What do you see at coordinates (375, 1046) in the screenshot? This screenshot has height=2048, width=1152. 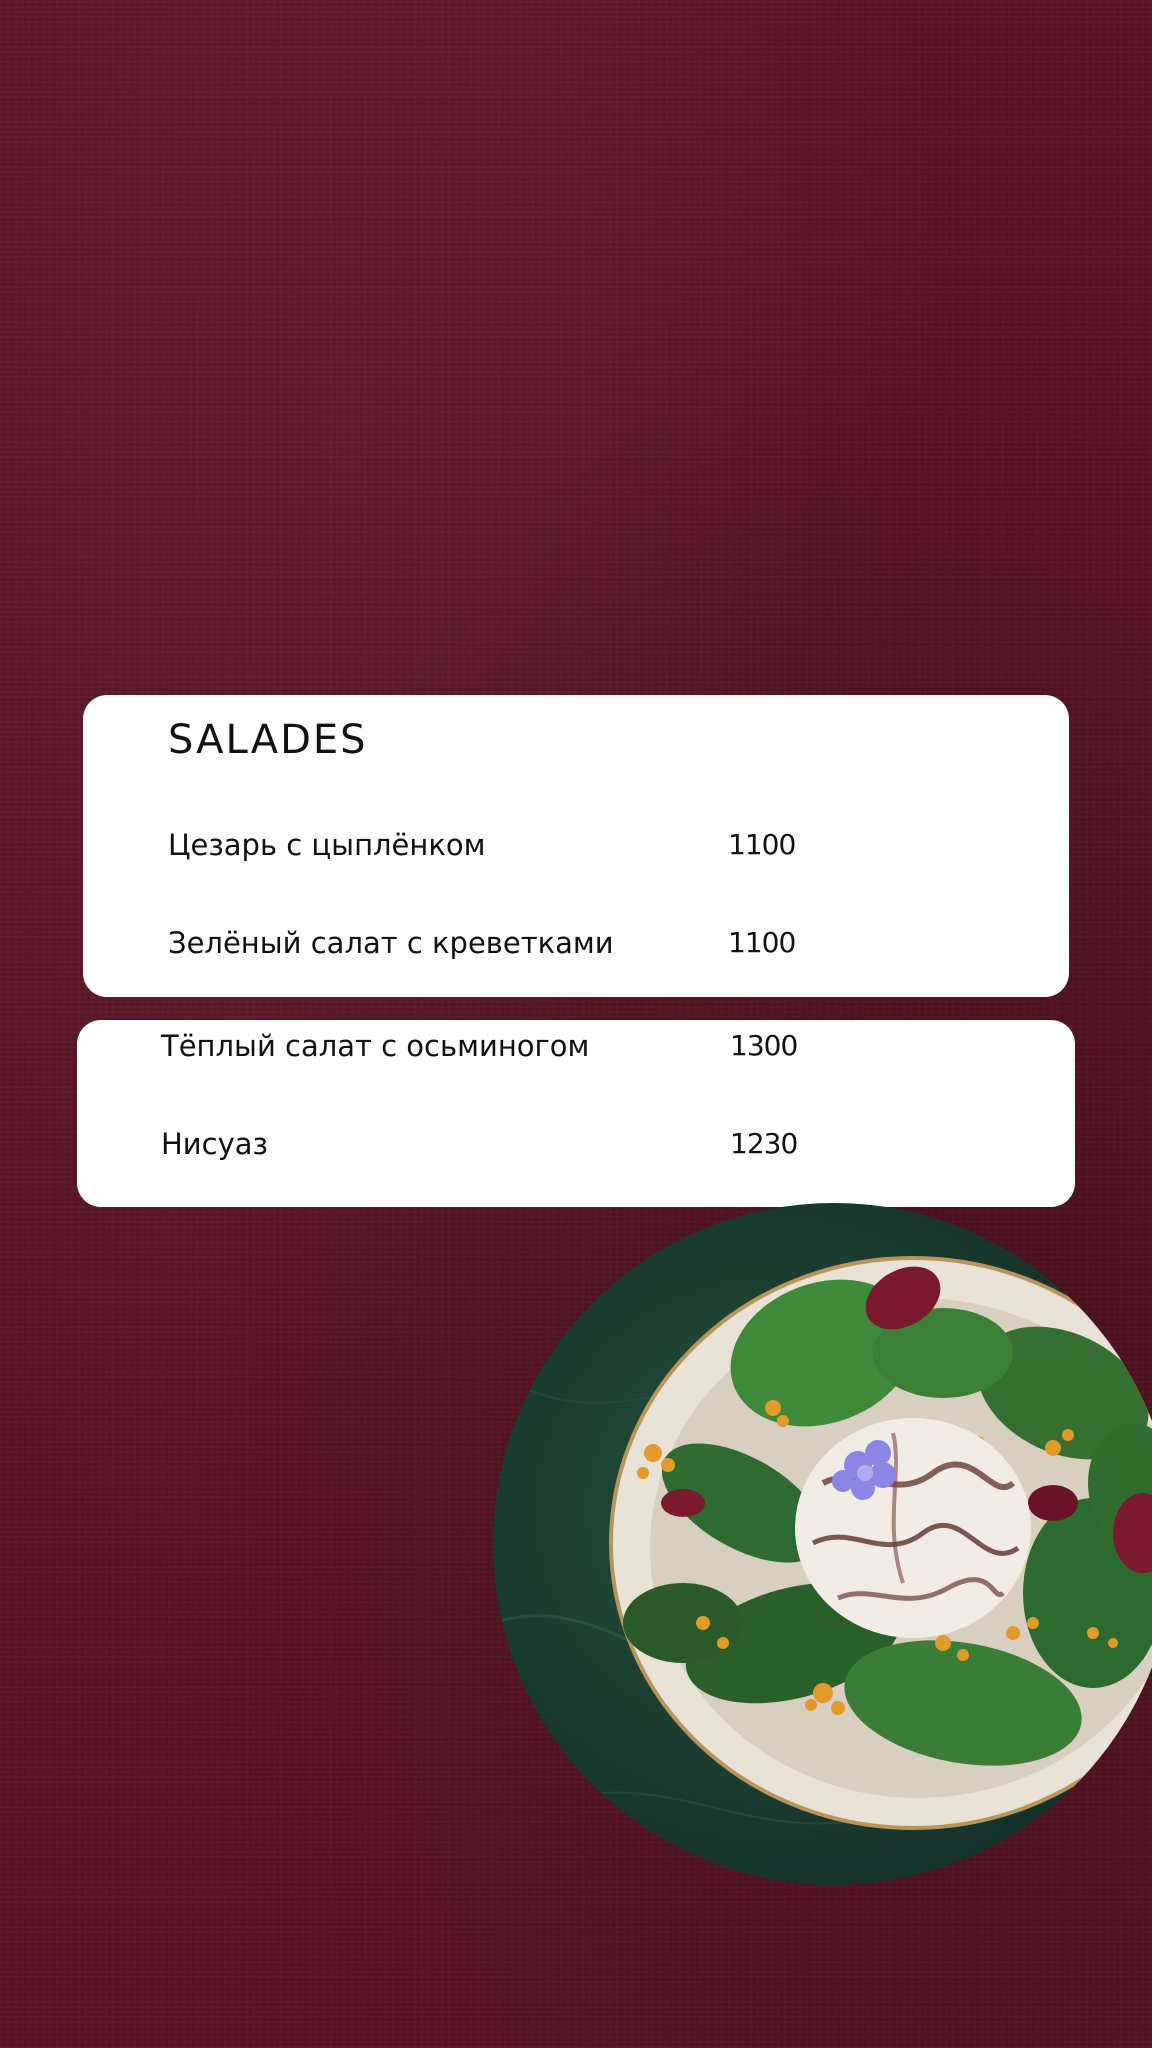 I see `menu-item-name: Тёплый салат с осьминогом` at bounding box center [375, 1046].